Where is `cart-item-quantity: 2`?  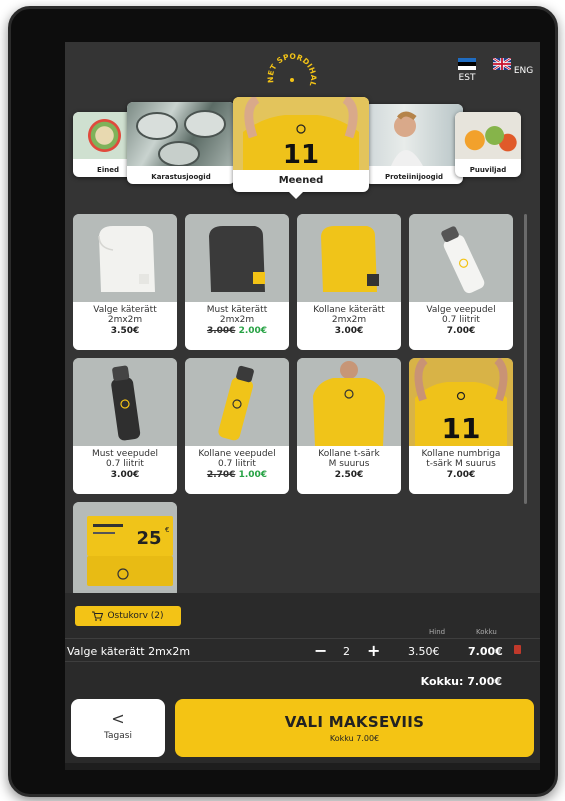 cart-item-quantity: 2 is located at coordinates (346, 651).